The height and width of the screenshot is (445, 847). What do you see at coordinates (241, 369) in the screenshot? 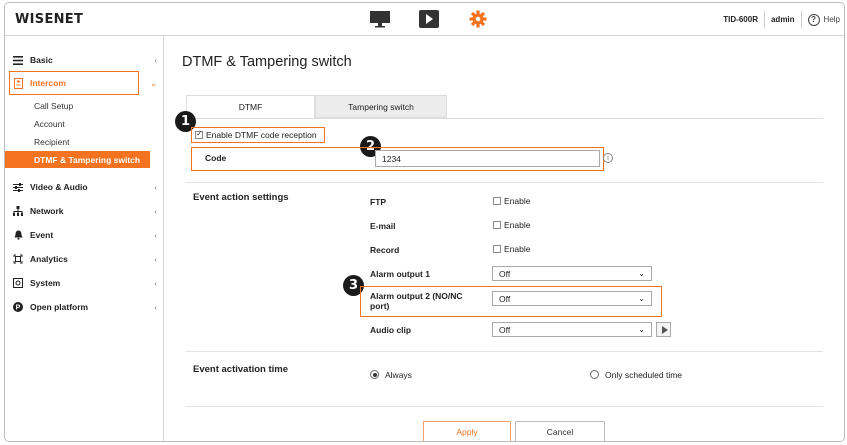
I see `activation-time-heading: Event activation time` at bounding box center [241, 369].